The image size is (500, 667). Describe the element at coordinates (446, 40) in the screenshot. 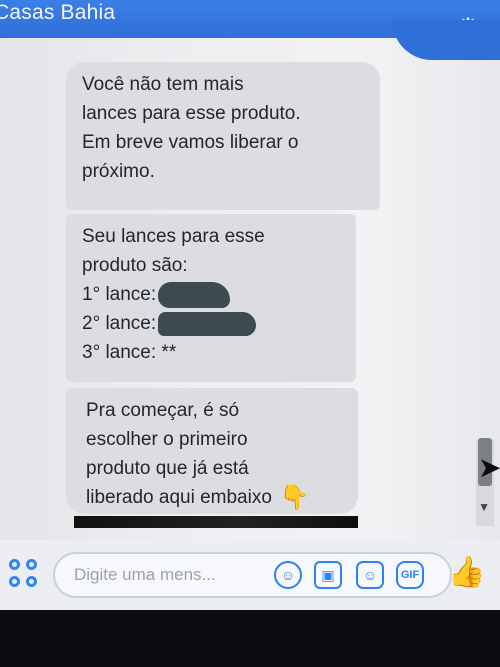

I see `header-curve` at that location.